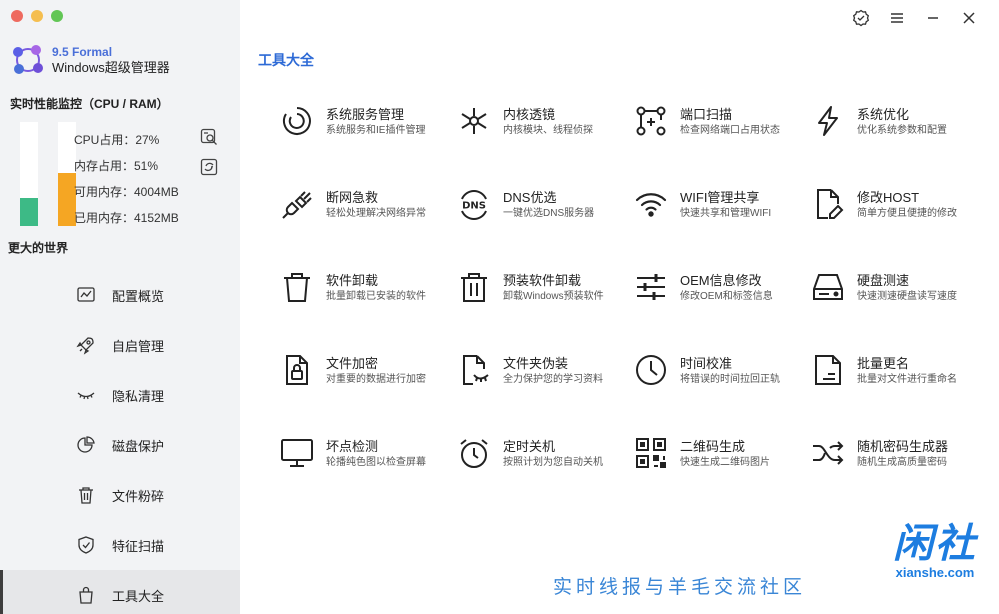  I want to click on cpu-usage-bar, so click(29, 174).